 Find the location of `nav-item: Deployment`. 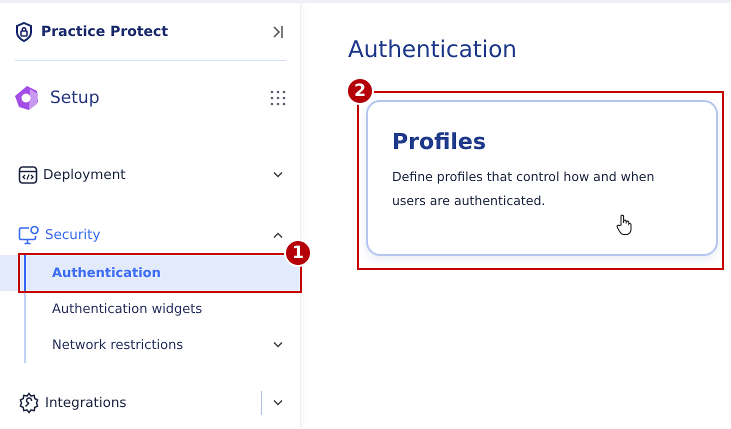

nav-item: Deployment is located at coordinates (145, 175).